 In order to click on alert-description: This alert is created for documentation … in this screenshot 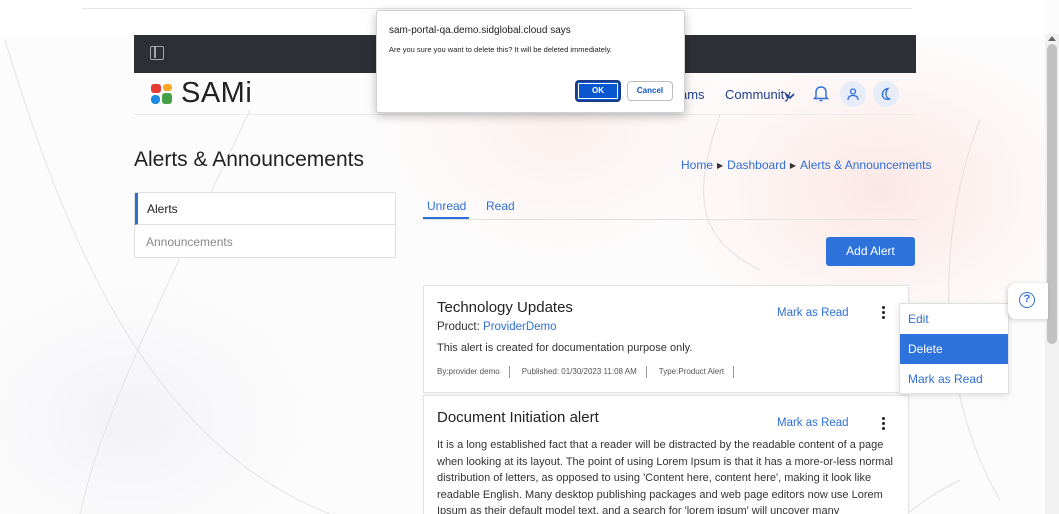, I will do `click(565, 348)`.